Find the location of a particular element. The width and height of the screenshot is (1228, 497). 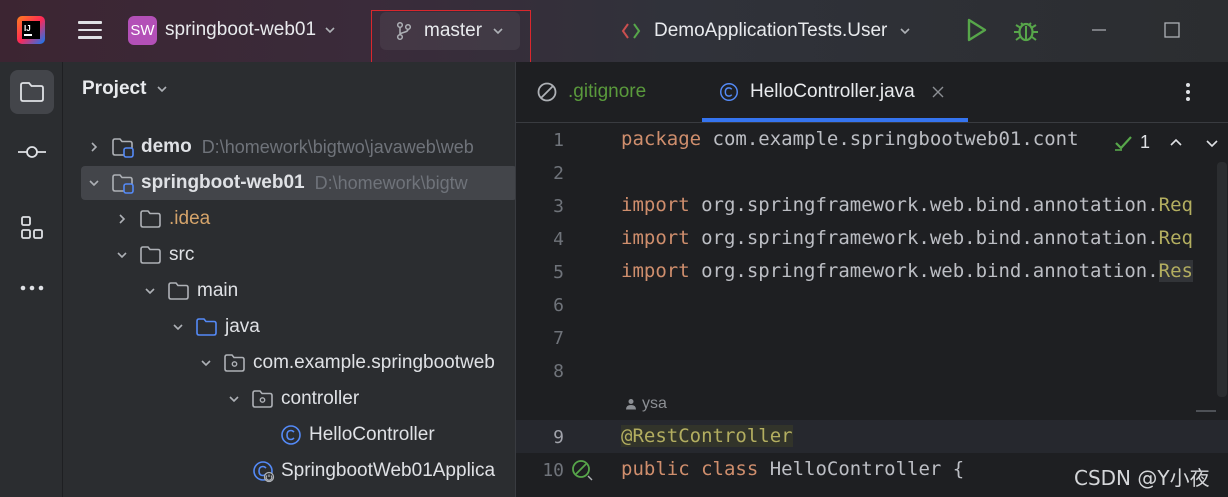

tree-row-controller: controller is located at coordinates (289, 399).